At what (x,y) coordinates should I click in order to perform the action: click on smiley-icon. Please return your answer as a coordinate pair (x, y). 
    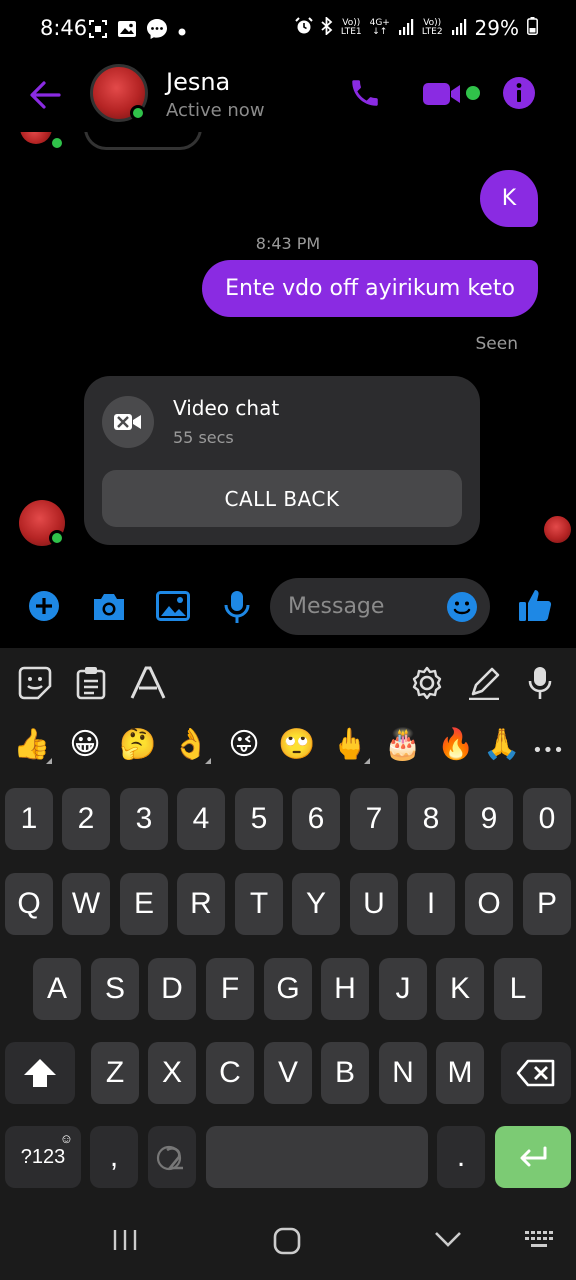
    Looking at the image, I should click on (462, 607).